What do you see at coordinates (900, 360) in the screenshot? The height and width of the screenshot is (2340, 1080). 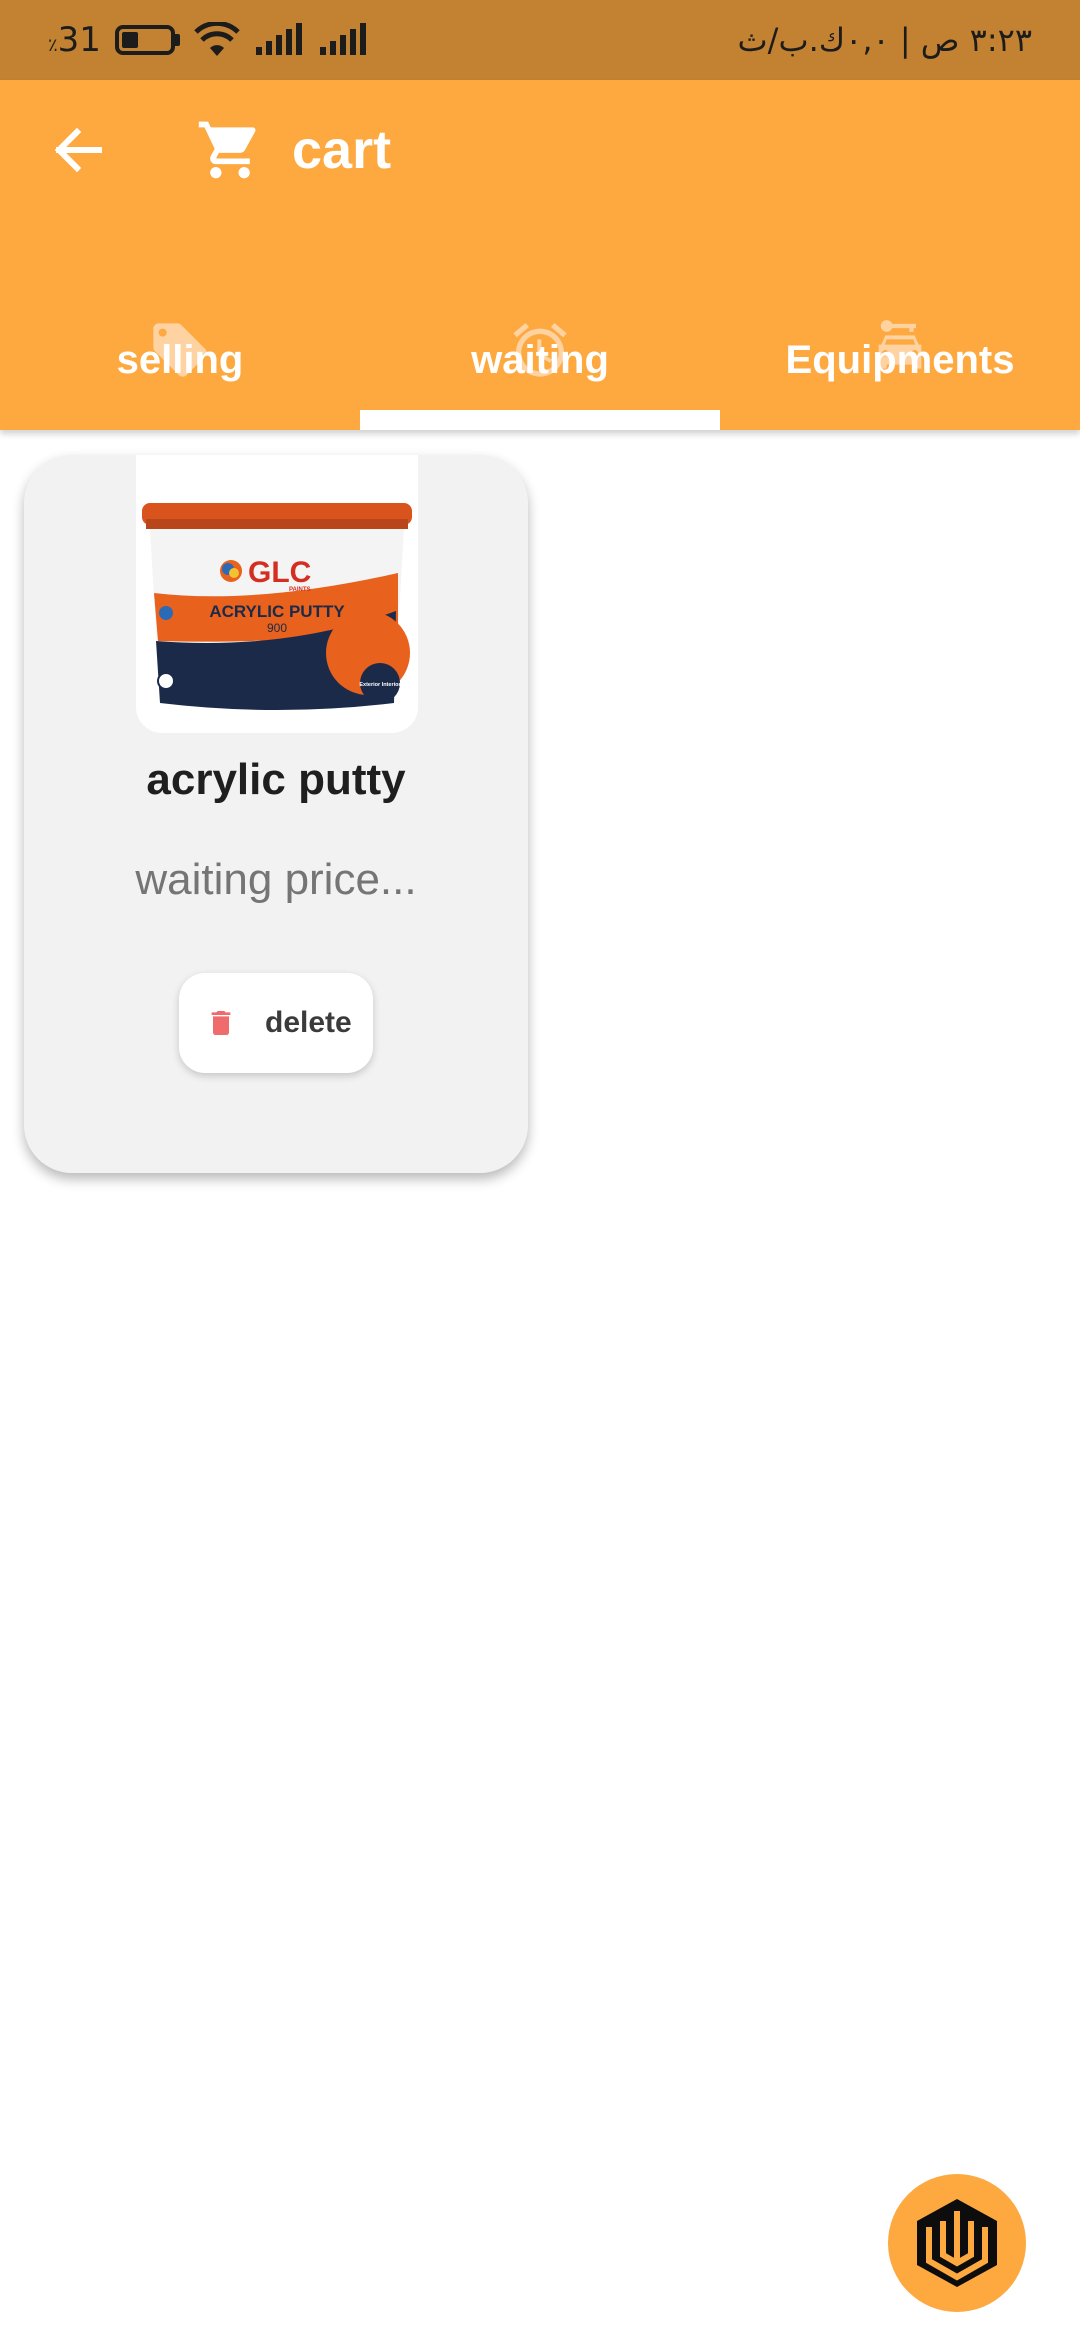 I see `tab-equipments-label: Equipments` at bounding box center [900, 360].